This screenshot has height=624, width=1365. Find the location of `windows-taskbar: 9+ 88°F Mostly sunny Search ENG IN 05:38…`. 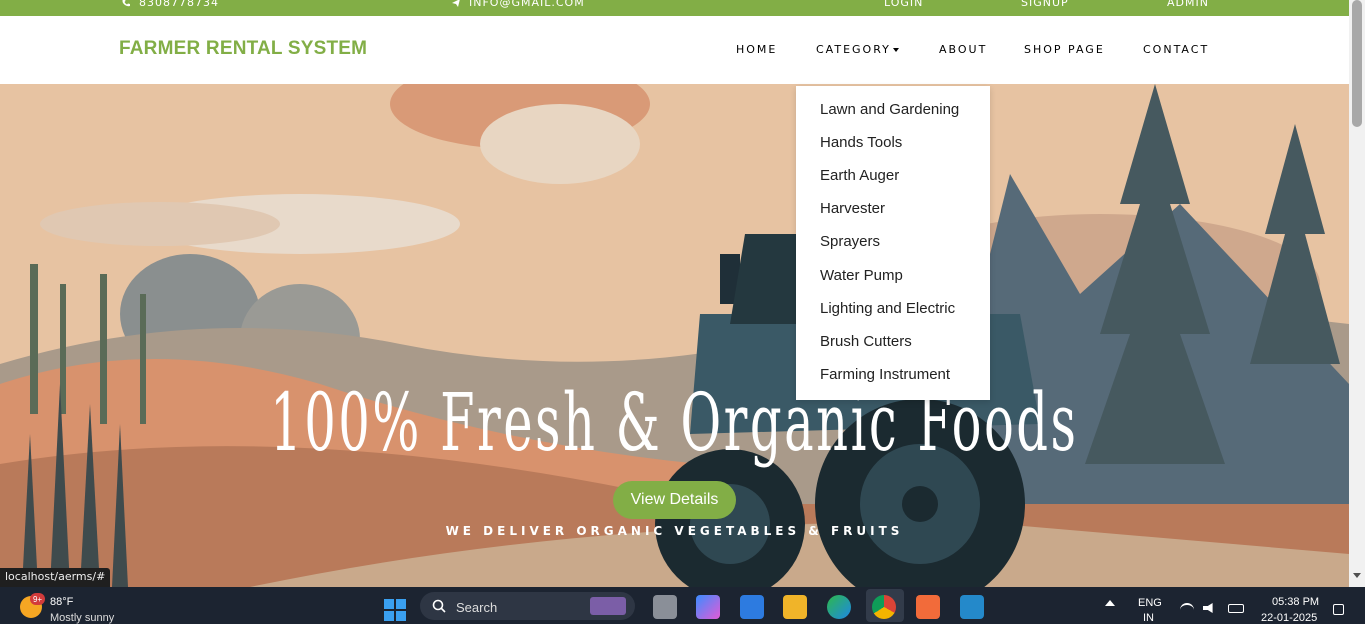

windows-taskbar: 9+ 88°F Mostly sunny Search ENG IN 05:38… is located at coordinates (682, 605).